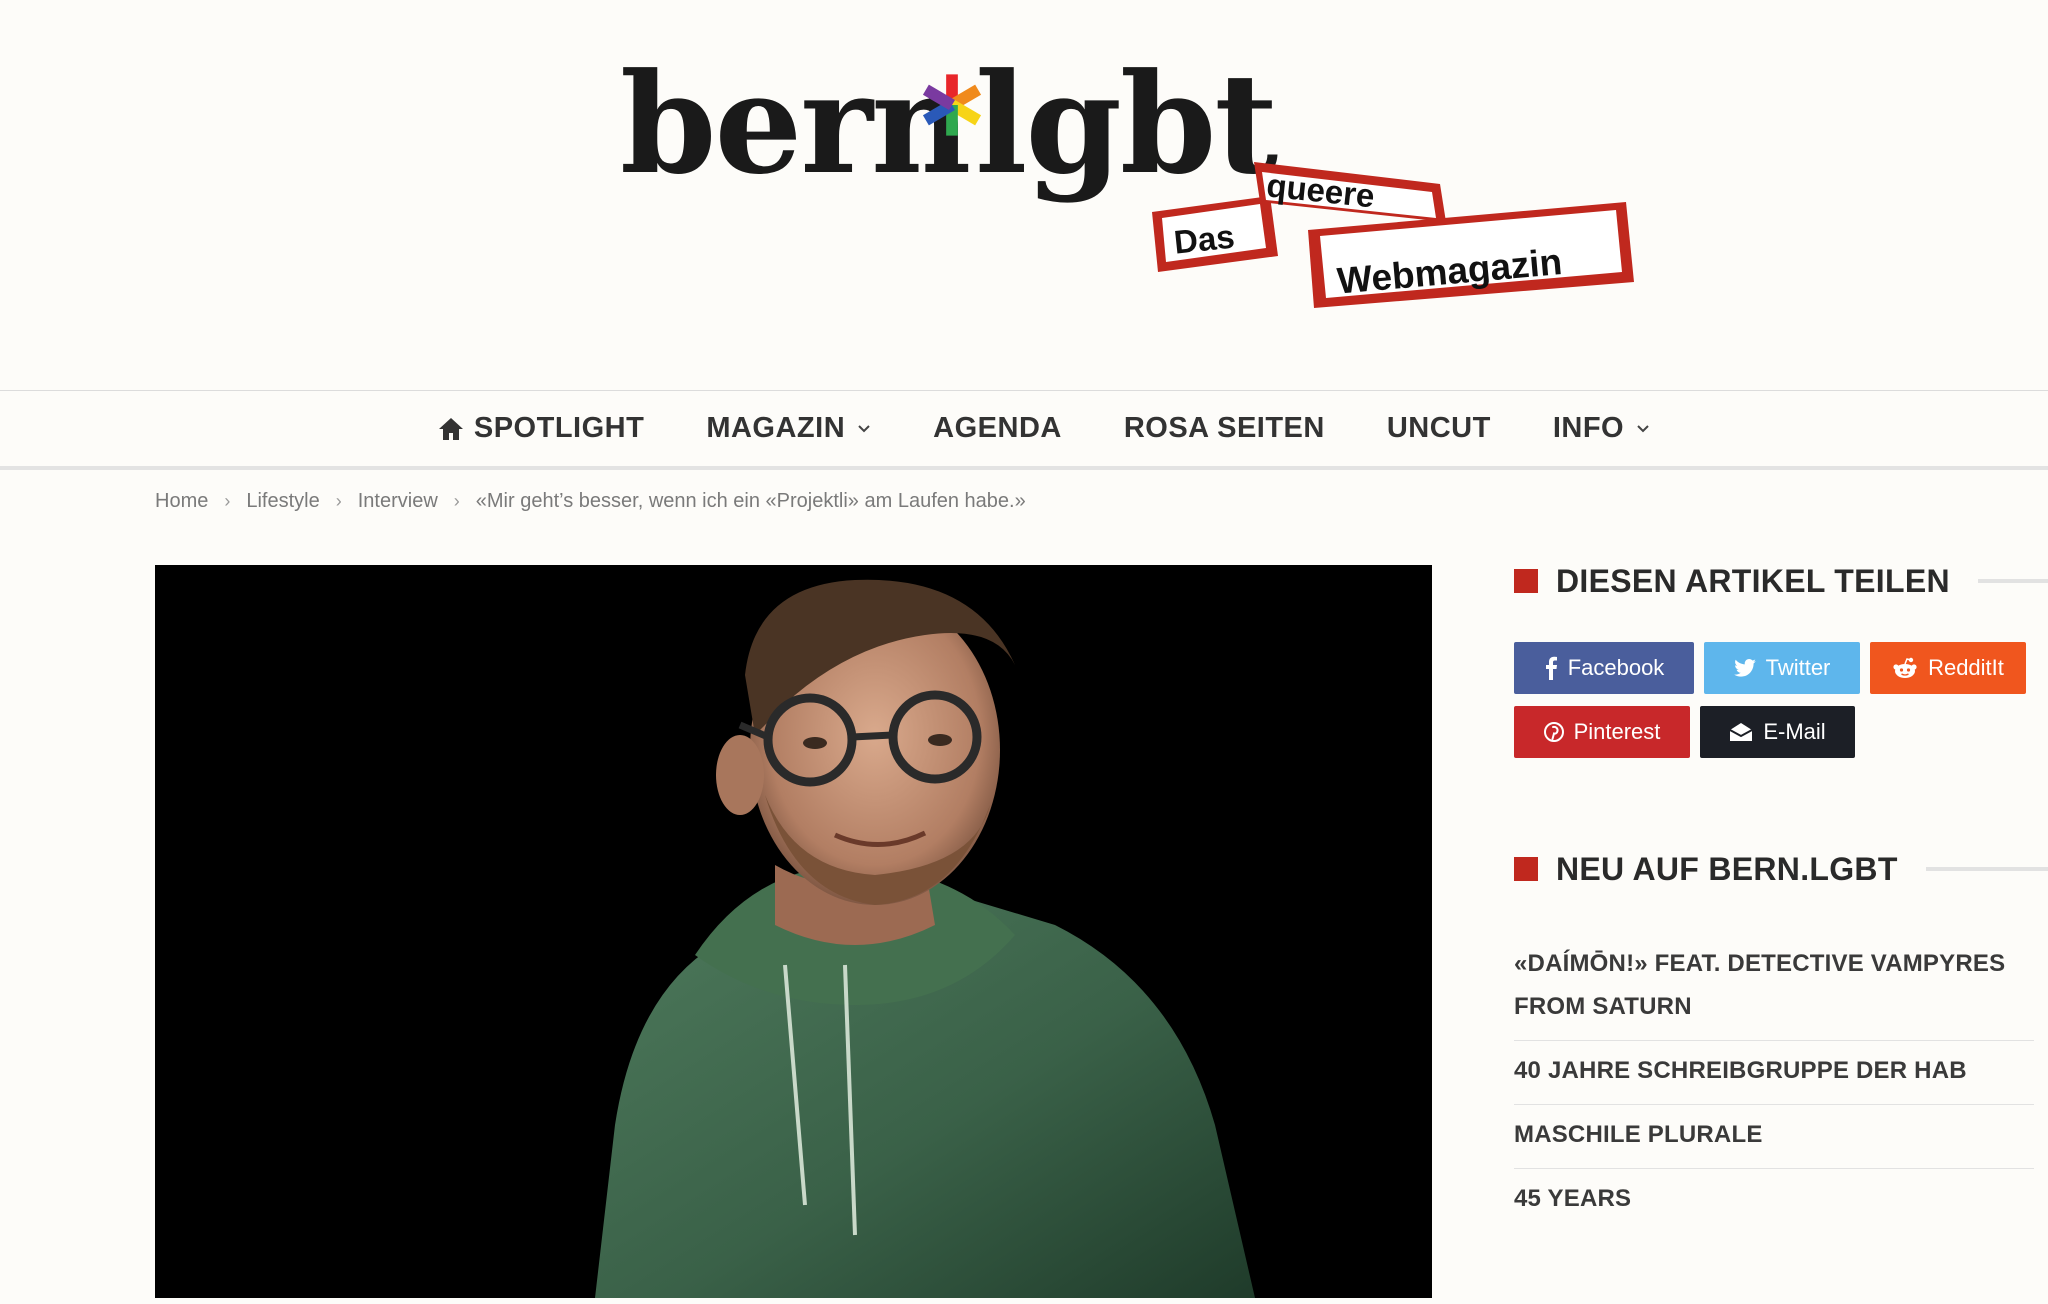 This screenshot has height=1304, width=2048. What do you see at coordinates (1727, 868) in the screenshot?
I see `news-title-text: NEU AUF BERN.LGBT` at bounding box center [1727, 868].